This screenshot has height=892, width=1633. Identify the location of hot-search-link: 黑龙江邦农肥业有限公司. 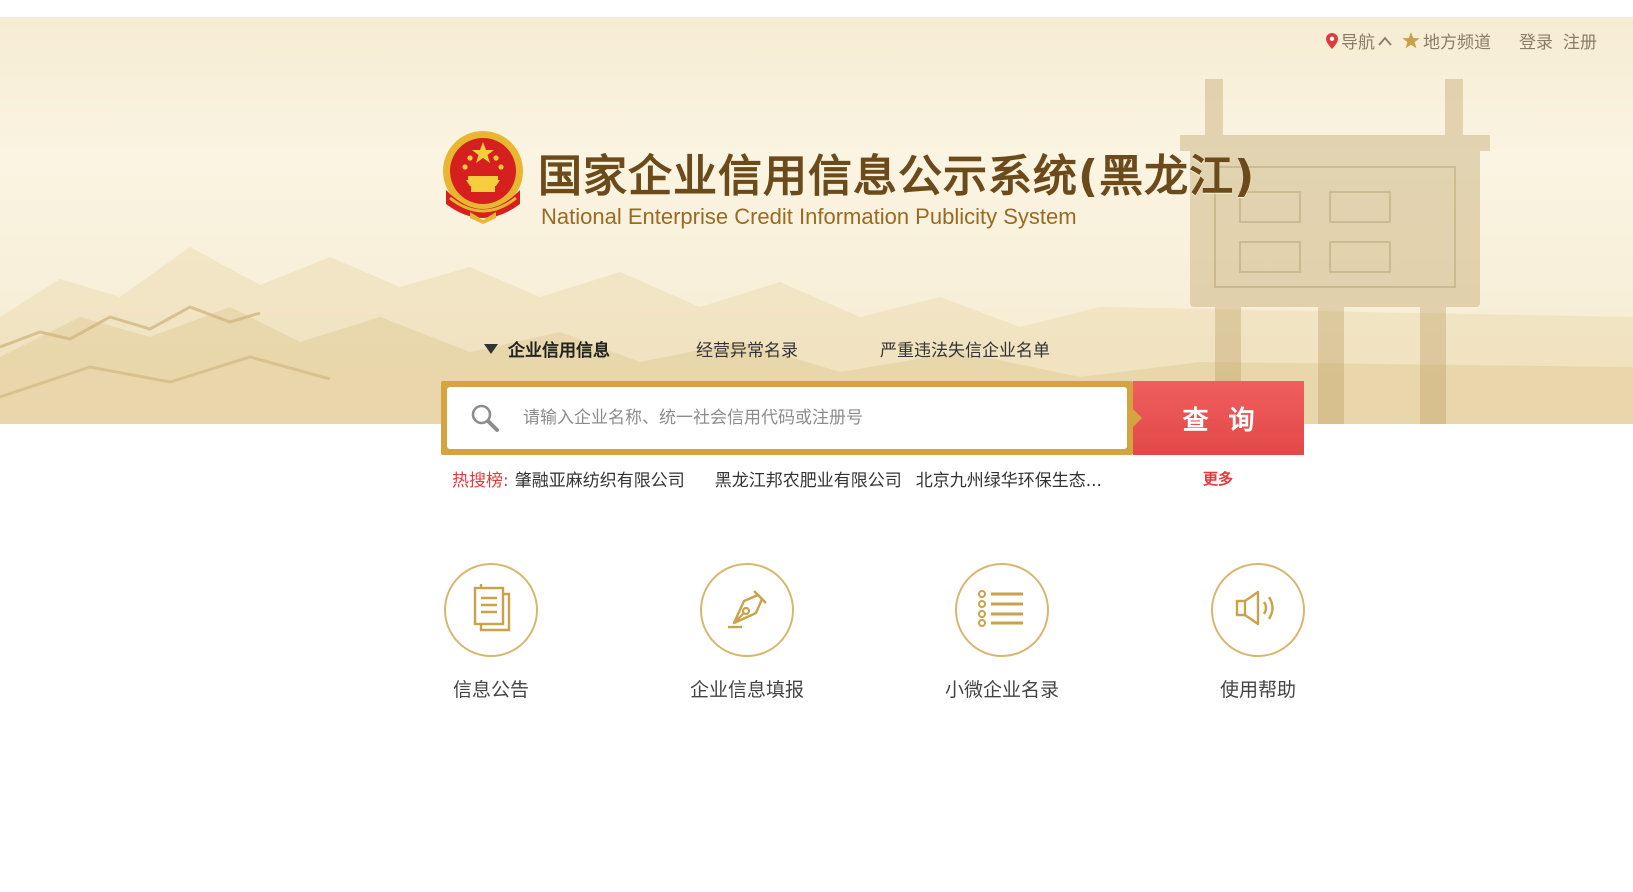
(808, 478).